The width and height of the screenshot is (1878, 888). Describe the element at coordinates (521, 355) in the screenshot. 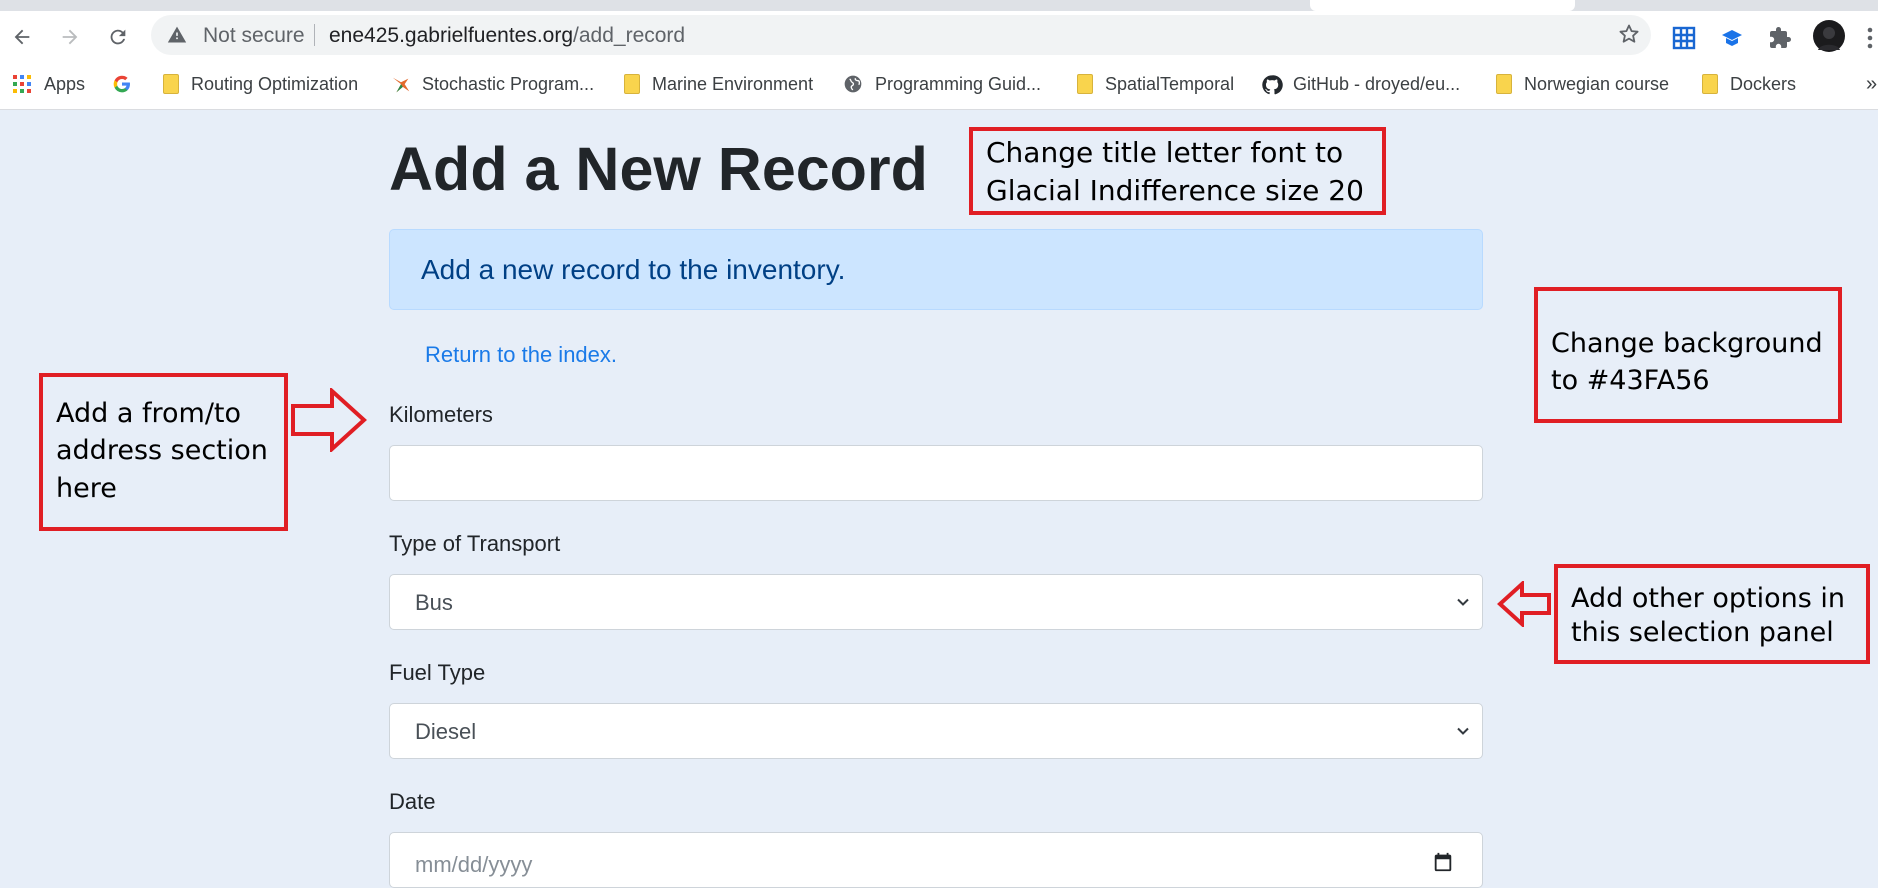

I see `return-to-index-link: Return to the index.` at that location.